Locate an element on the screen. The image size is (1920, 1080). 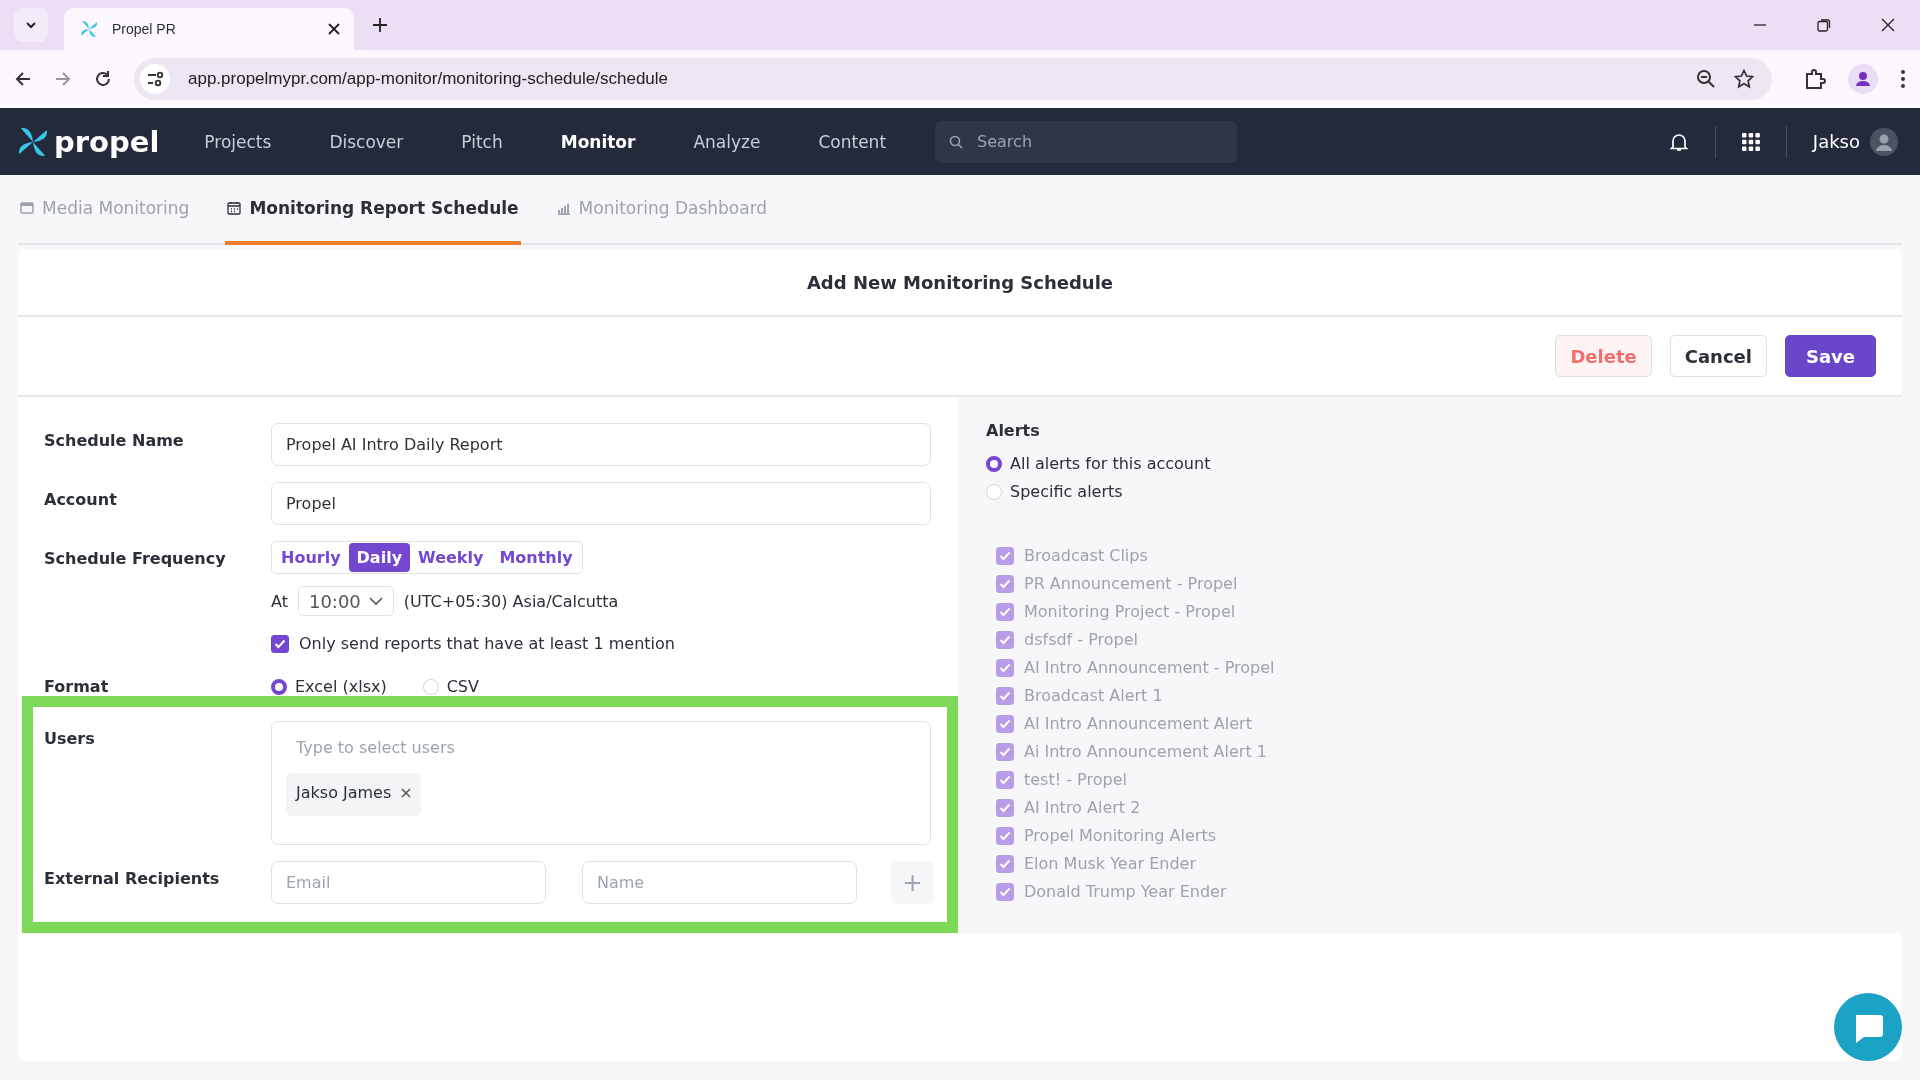
alert-name: Propel Monitoring Alerts is located at coordinates (1120, 835).